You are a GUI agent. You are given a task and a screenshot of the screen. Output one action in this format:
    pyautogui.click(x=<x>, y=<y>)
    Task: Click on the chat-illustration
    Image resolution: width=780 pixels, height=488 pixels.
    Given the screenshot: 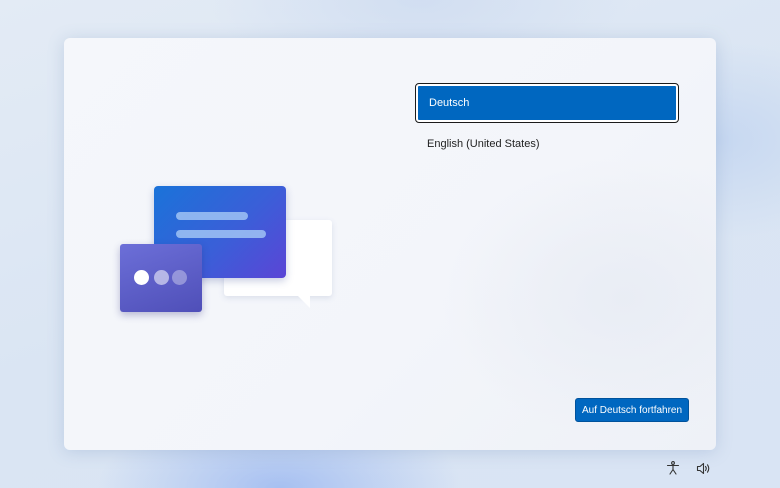 What is the action you would take?
    pyautogui.click(x=227, y=250)
    